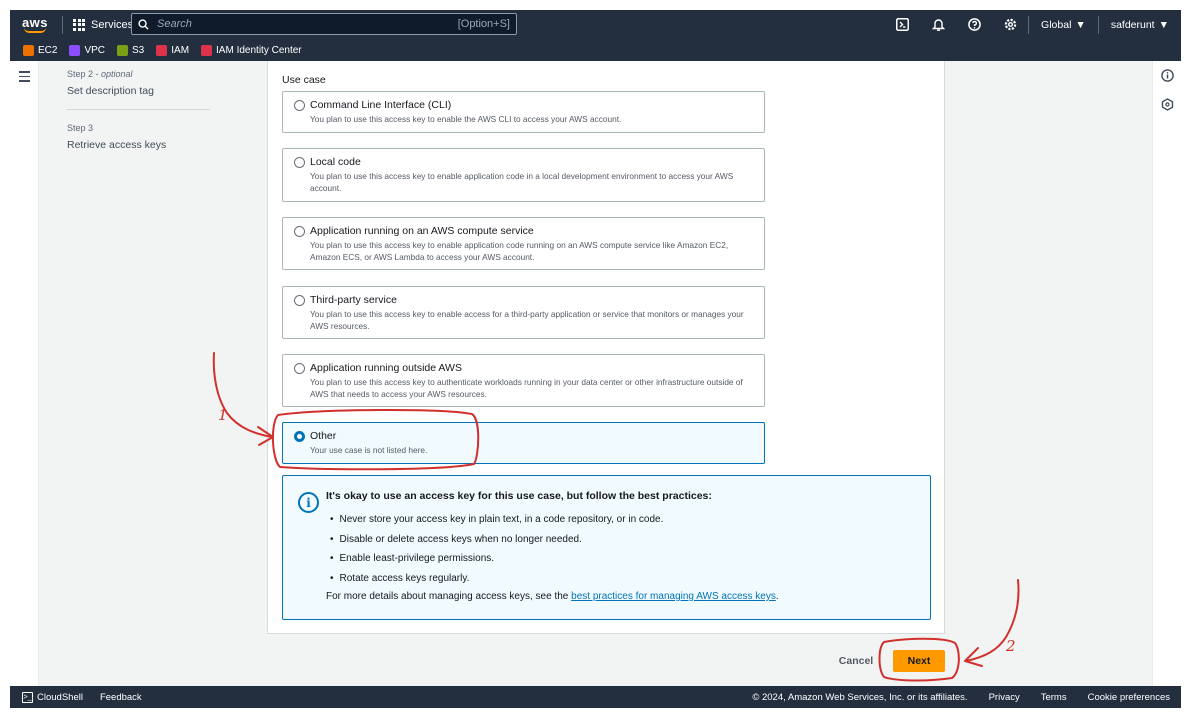 This screenshot has height=718, width=1190. I want to click on region-selector: Global ▼, so click(1063, 25).